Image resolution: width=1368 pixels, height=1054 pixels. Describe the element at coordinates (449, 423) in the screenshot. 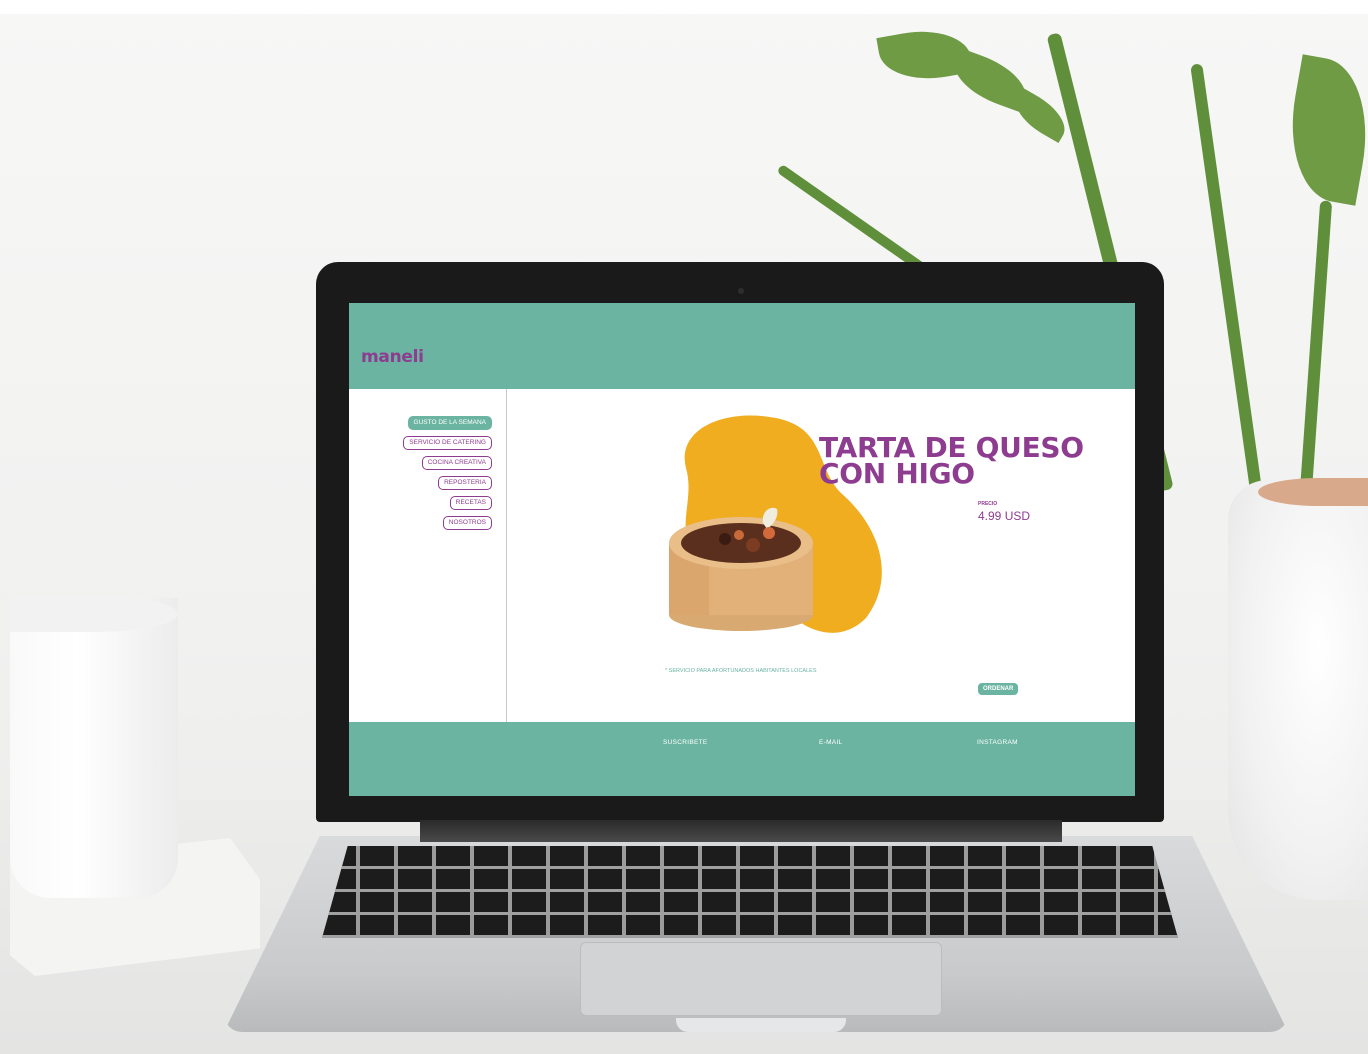

I see `nav-item-gusto-de-la-semana: GUSTO DE LA SEMANA` at that location.